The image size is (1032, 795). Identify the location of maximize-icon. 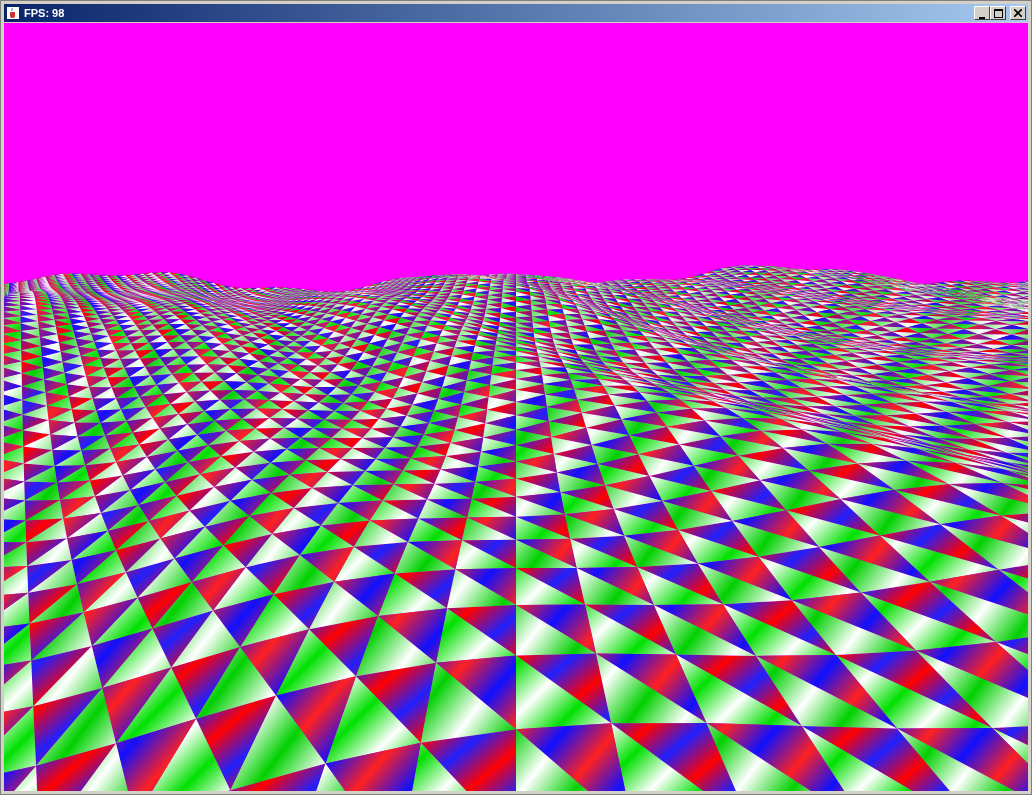
(998, 13).